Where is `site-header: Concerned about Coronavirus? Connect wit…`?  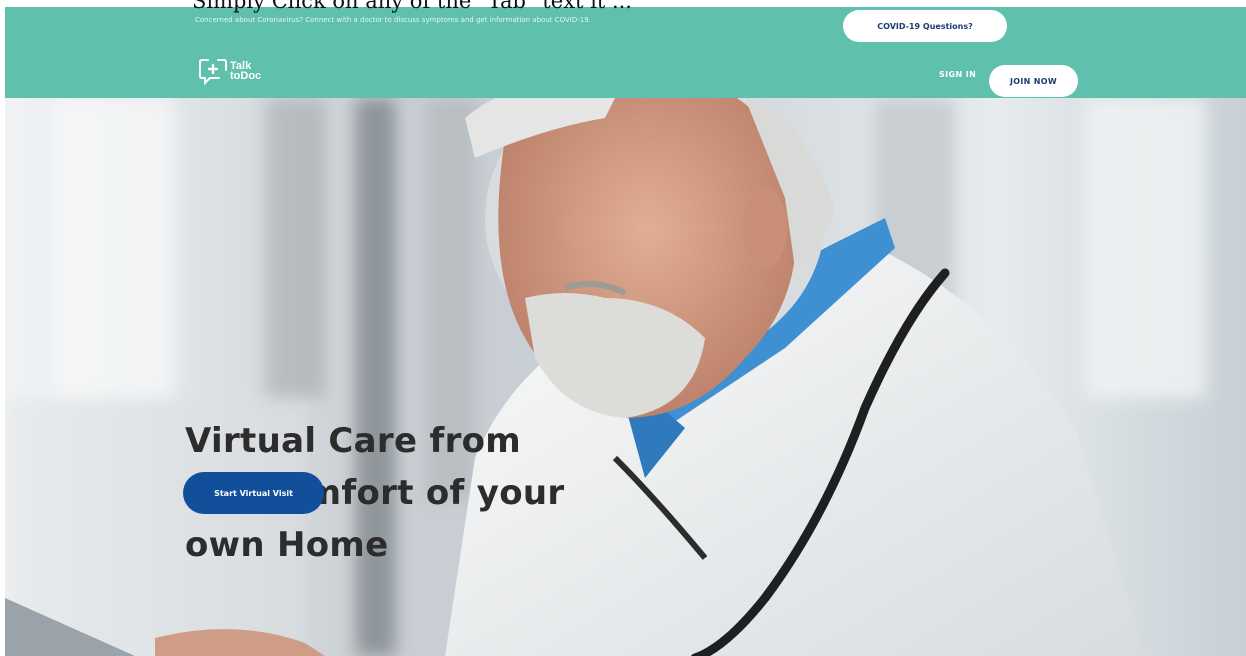
site-header: Concerned about Coronavirus? Connect wit… is located at coordinates (625, 52).